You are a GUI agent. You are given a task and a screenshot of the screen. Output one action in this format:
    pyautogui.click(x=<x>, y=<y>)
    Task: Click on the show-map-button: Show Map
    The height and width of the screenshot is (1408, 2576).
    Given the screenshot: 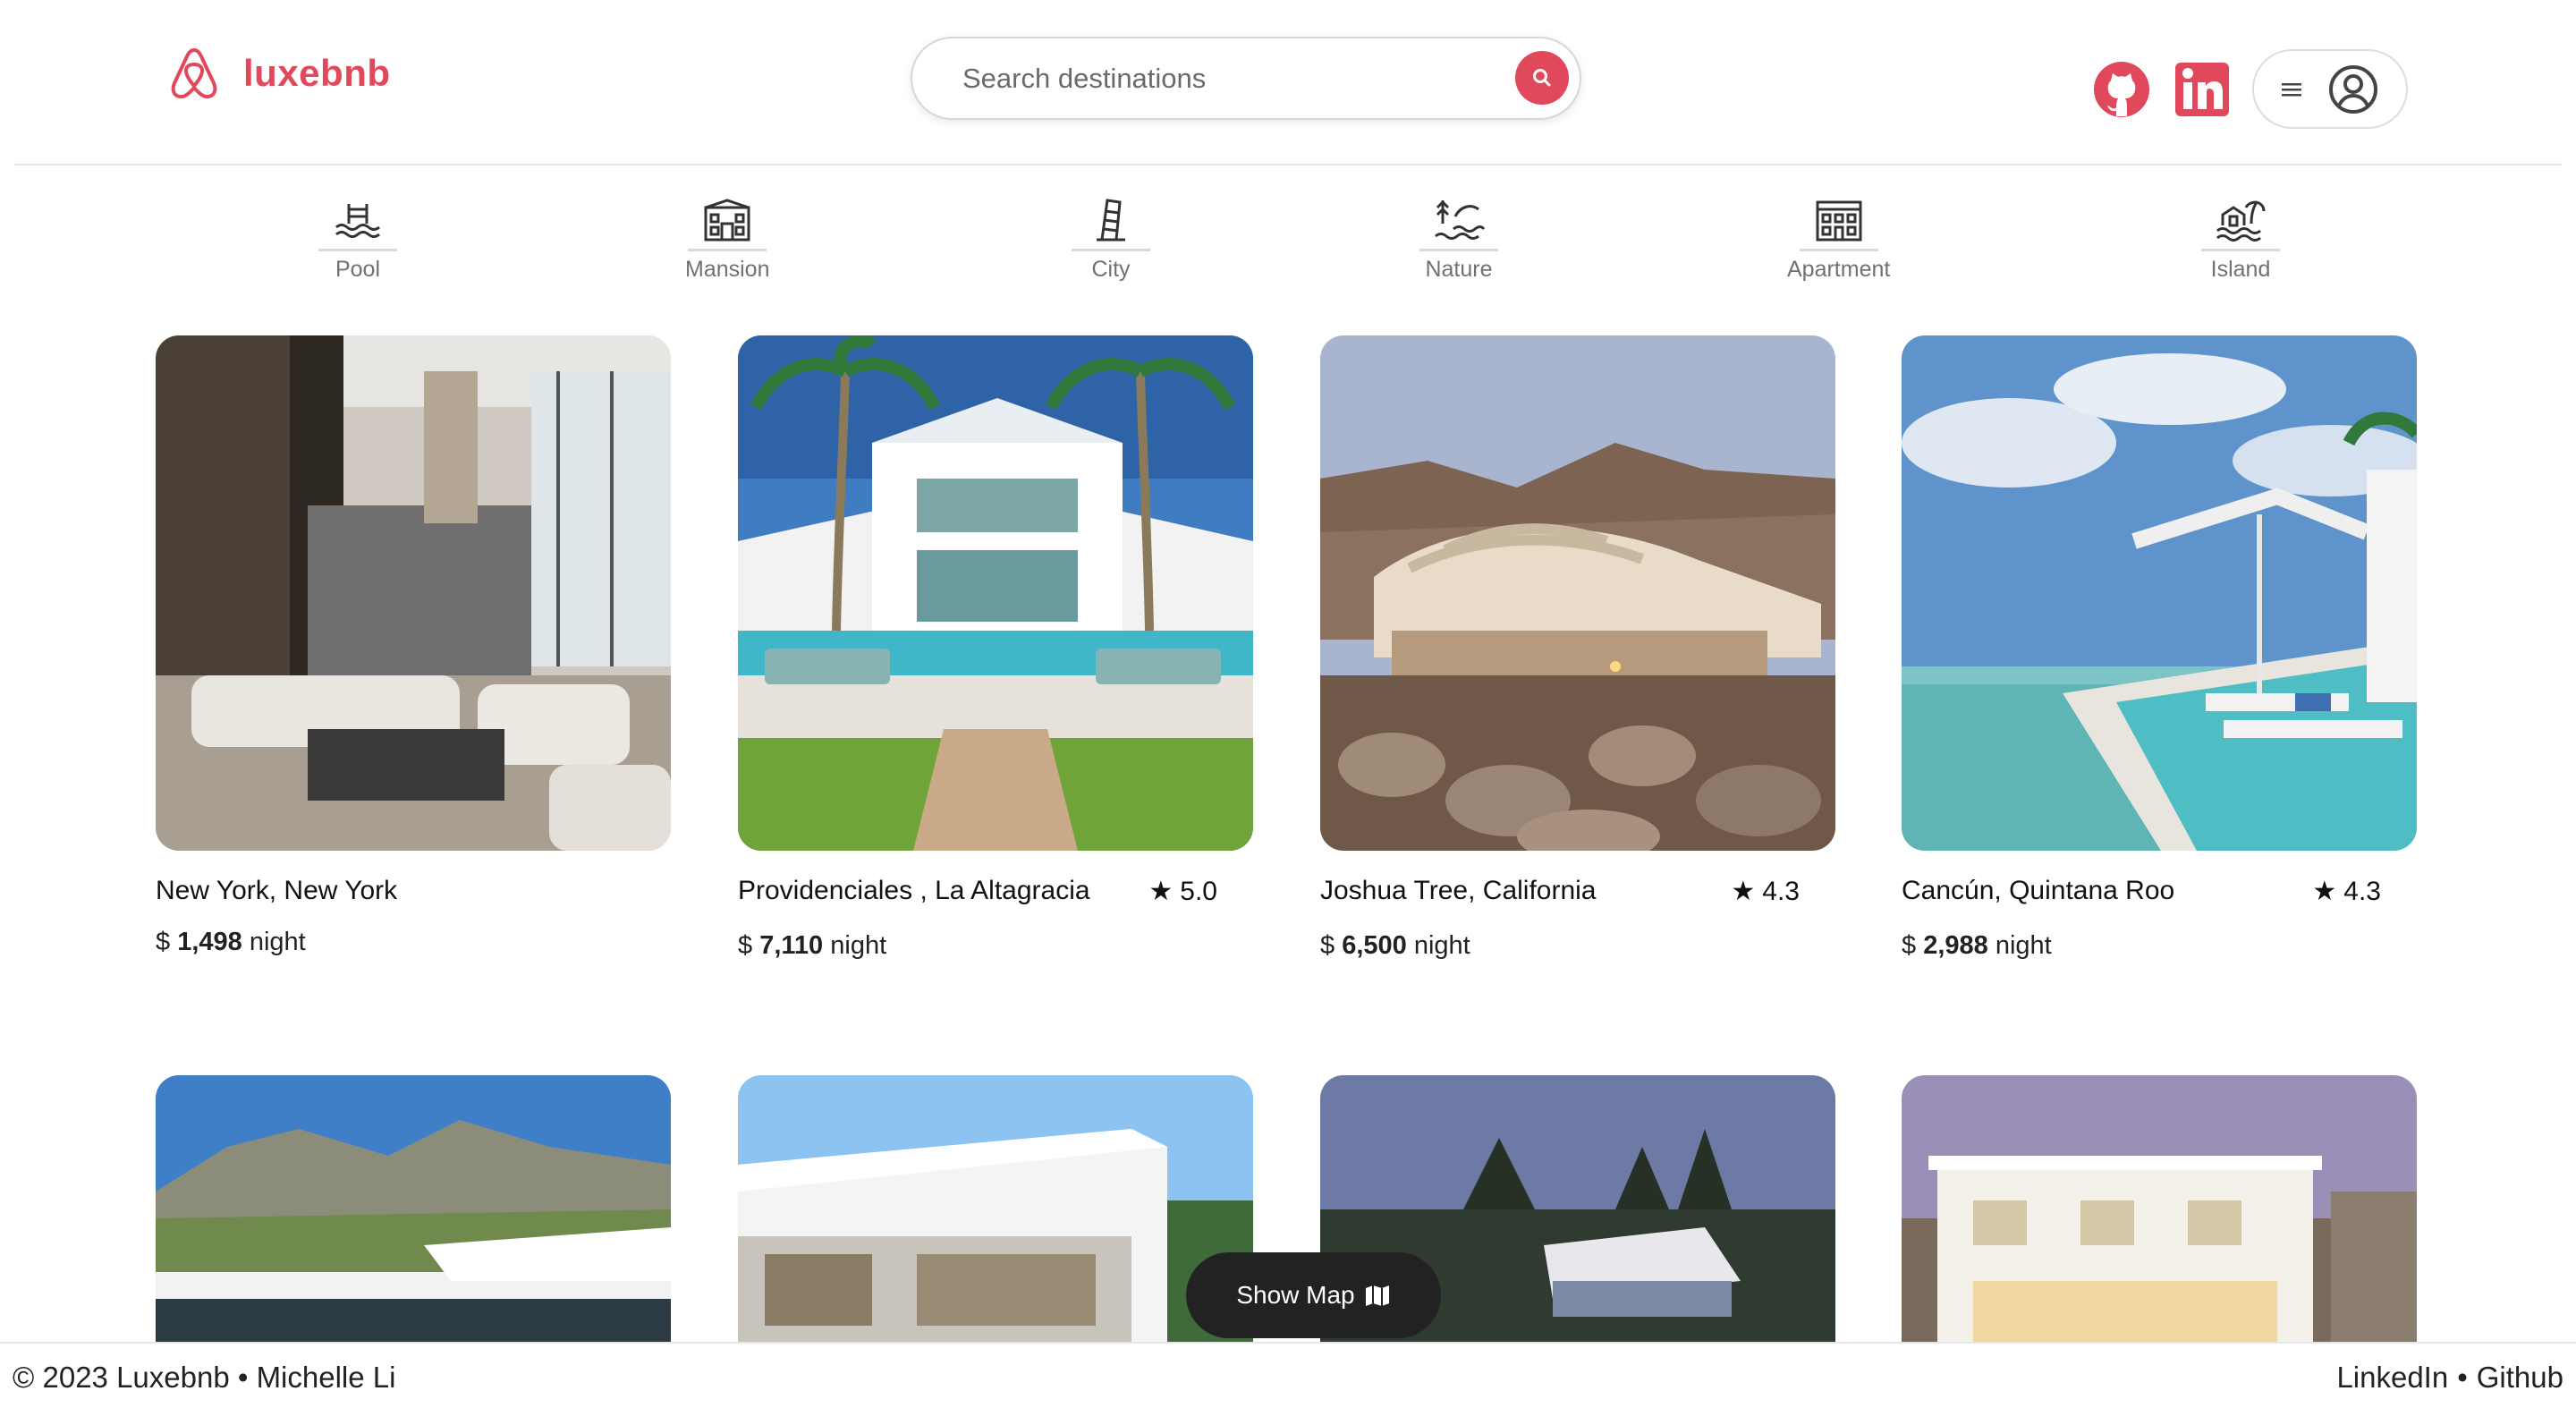 What is the action you would take?
    pyautogui.click(x=1313, y=1295)
    